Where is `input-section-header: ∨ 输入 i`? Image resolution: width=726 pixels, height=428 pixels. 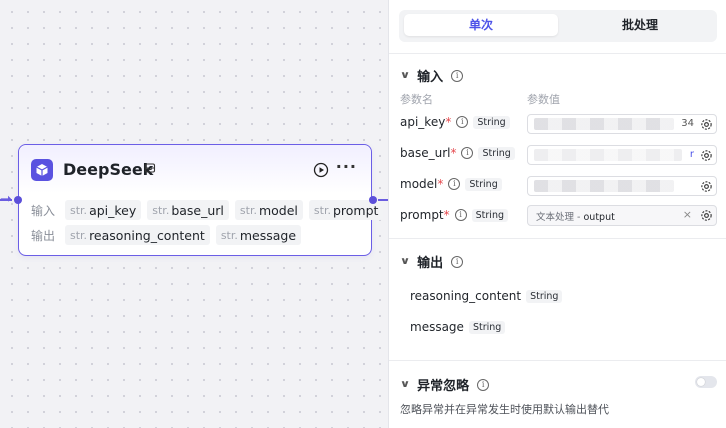
input-section-header: ∨ 输入 i is located at coordinates (432, 75).